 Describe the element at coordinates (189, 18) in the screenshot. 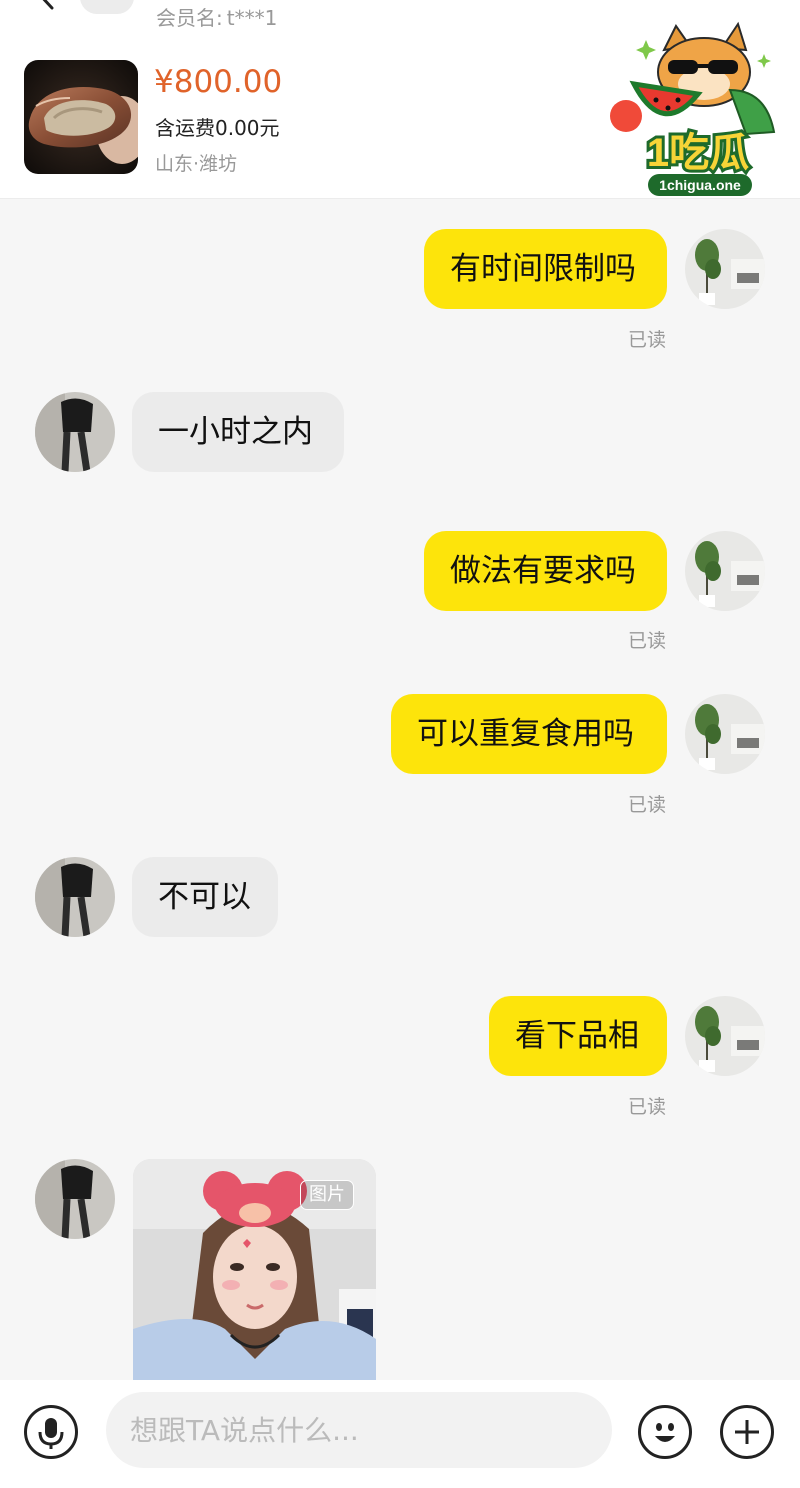

I see `member-label: 会员名:` at that location.